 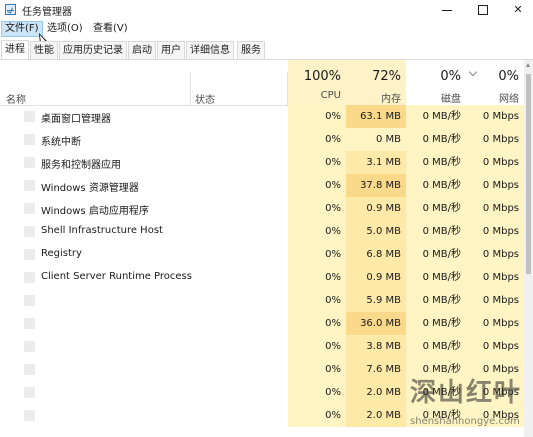 I want to click on close-button: ✕, so click(x=517, y=10).